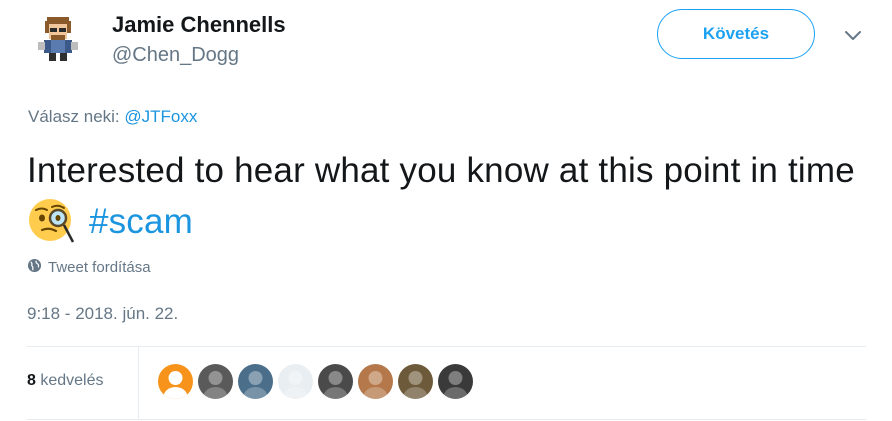  I want to click on tweet-timestamp: 9:18 - 2018. jún. 22., so click(102, 314).